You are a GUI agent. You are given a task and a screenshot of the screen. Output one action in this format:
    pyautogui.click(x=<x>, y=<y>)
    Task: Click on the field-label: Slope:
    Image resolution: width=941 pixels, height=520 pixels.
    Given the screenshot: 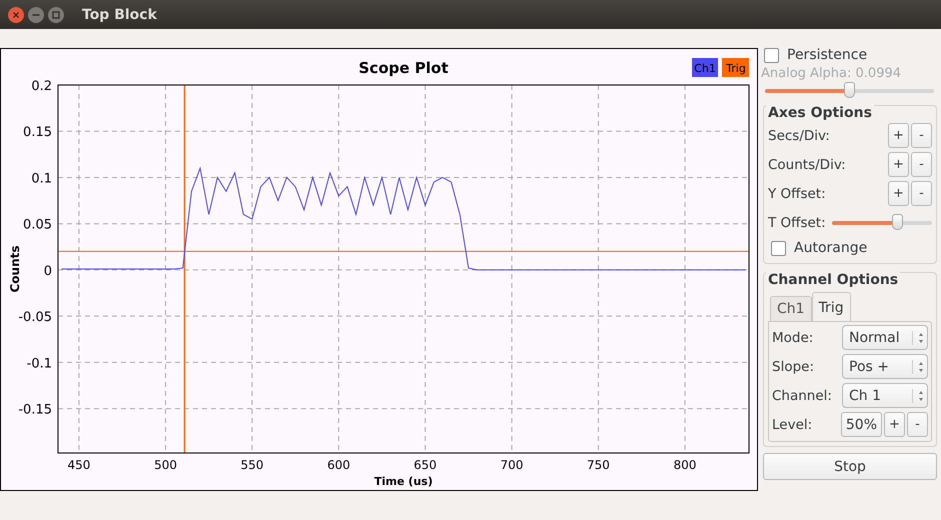 What is the action you would take?
    pyautogui.click(x=794, y=366)
    